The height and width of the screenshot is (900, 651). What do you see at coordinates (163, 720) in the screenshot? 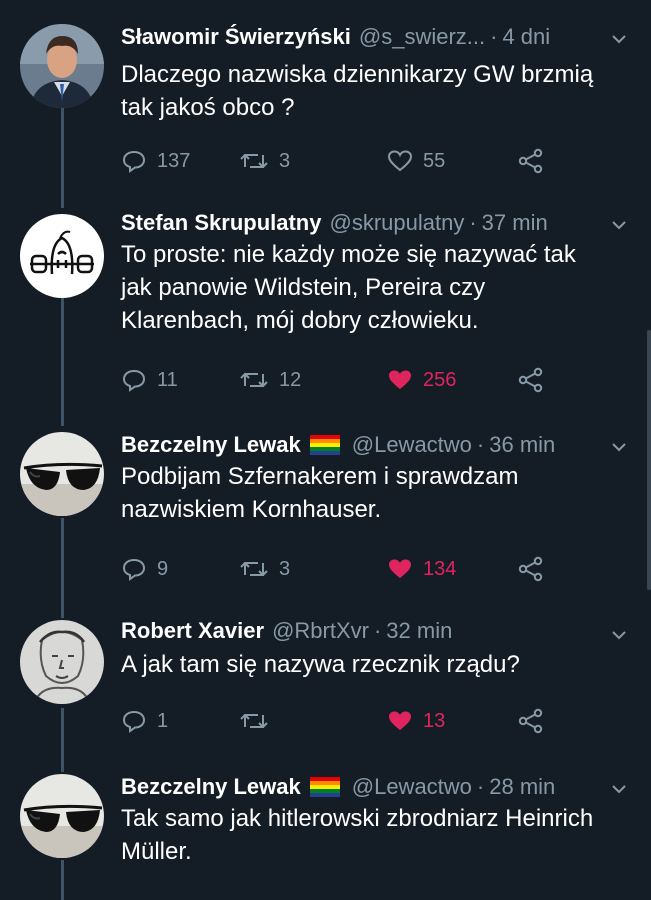
I see `reply-count: 1` at bounding box center [163, 720].